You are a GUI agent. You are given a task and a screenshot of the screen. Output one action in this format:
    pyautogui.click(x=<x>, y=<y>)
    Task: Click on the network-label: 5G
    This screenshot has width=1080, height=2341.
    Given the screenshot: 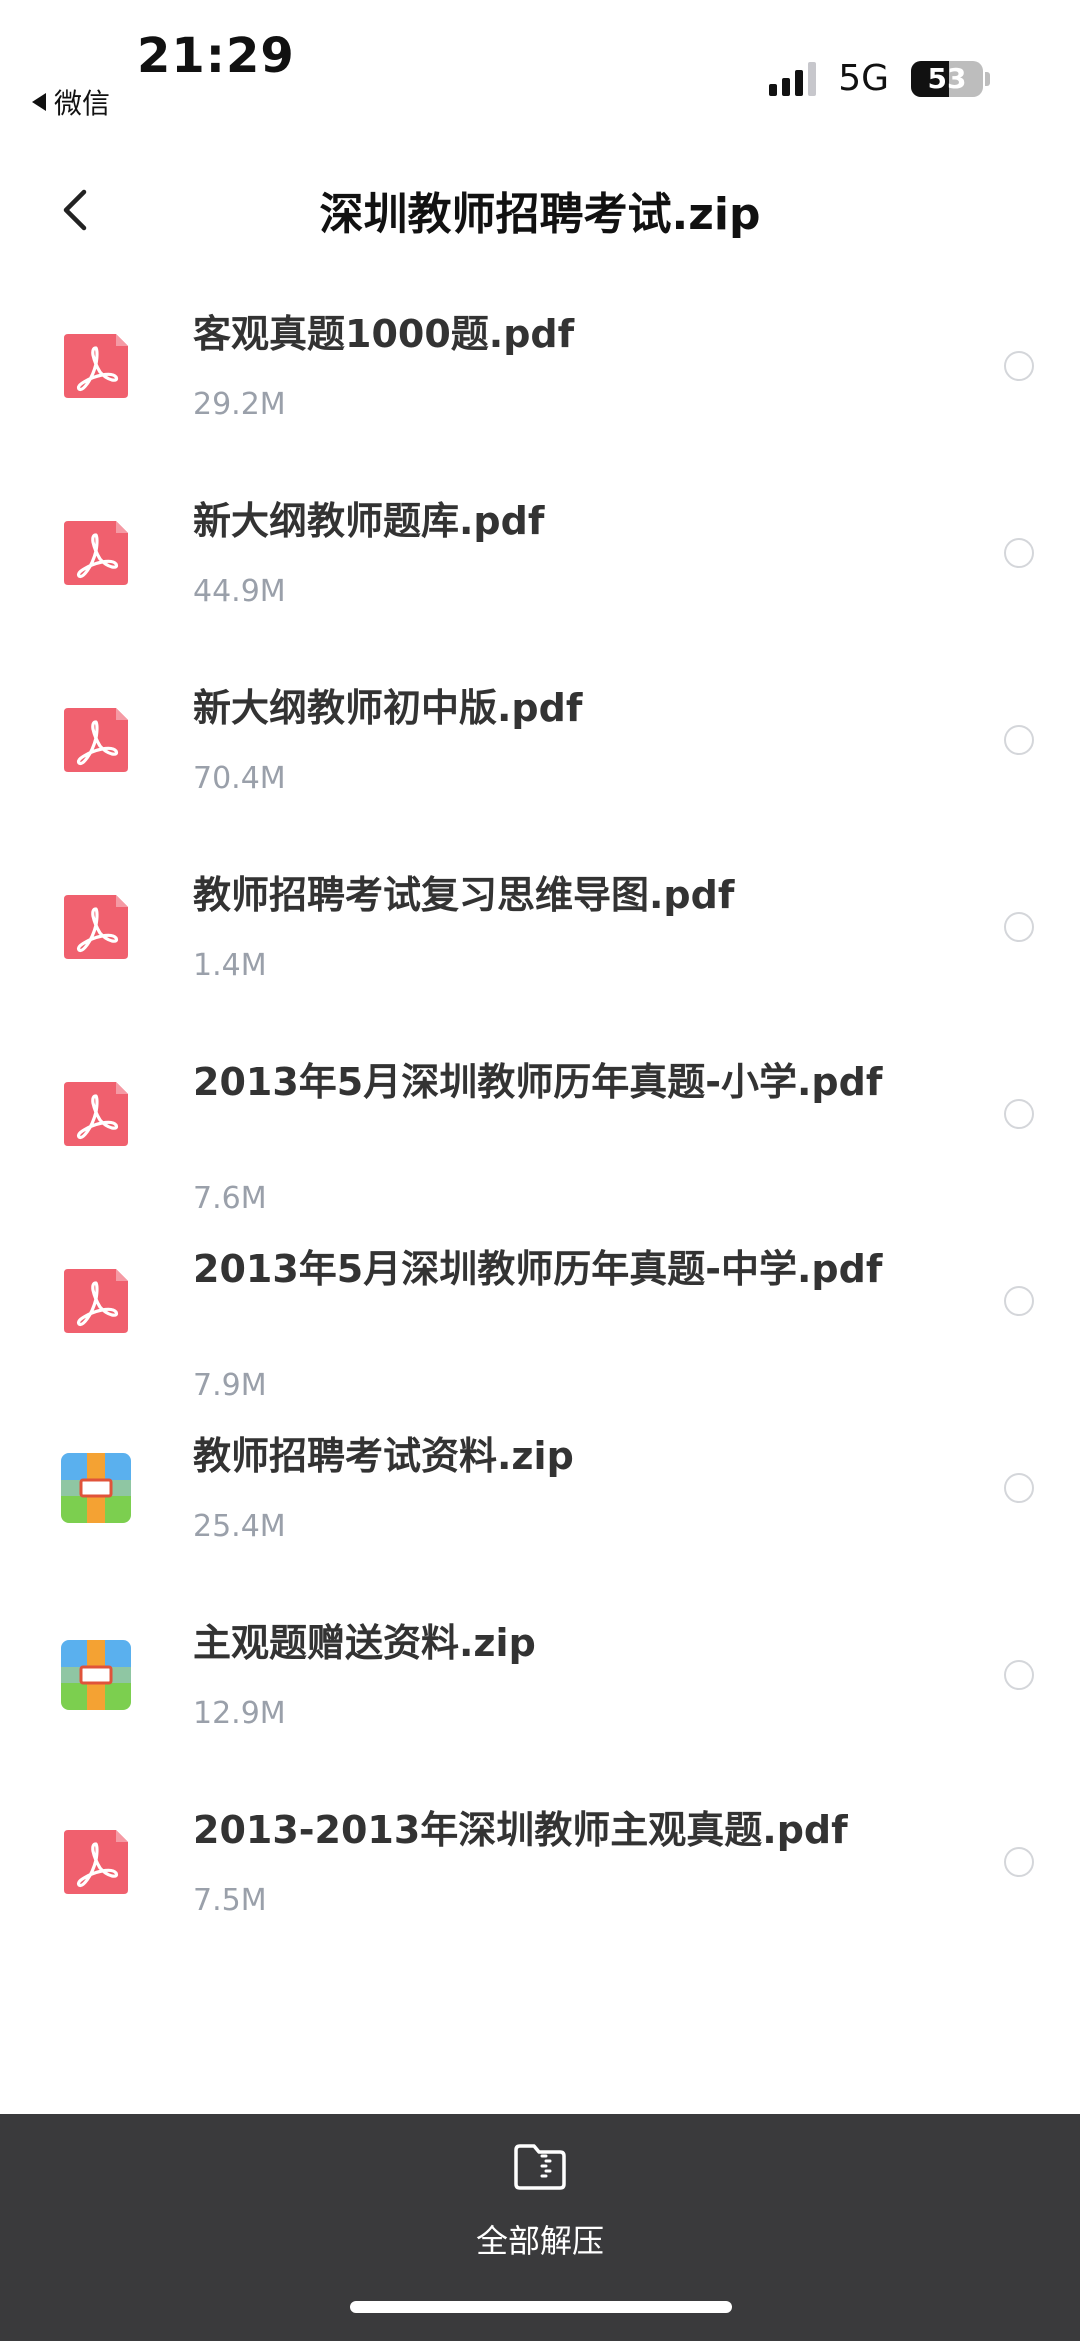 What is the action you would take?
    pyautogui.click(x=863, y=78)
    